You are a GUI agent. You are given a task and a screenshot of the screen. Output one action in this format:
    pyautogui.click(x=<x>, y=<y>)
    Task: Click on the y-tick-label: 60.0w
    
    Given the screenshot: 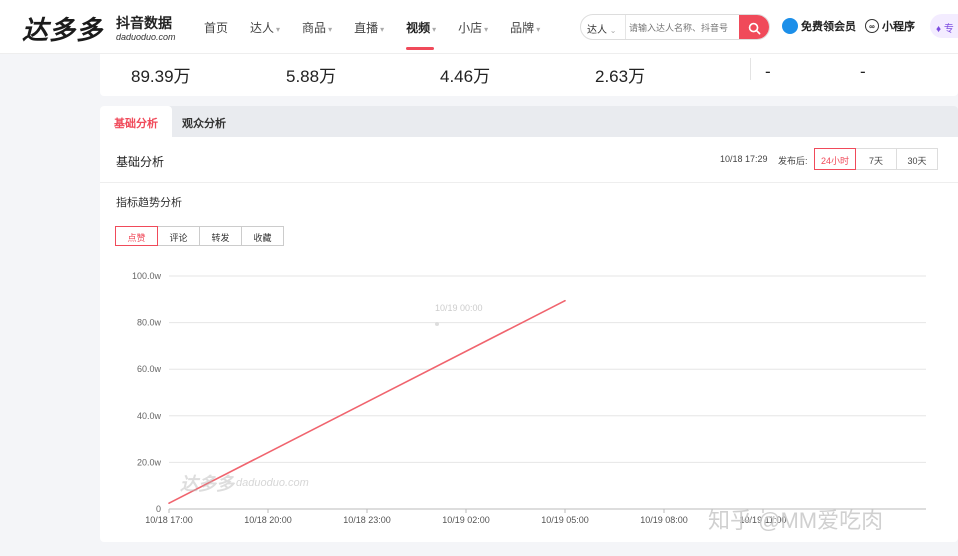 What is the action you would take?
    pyautogui.click(x=149, y=369)
    